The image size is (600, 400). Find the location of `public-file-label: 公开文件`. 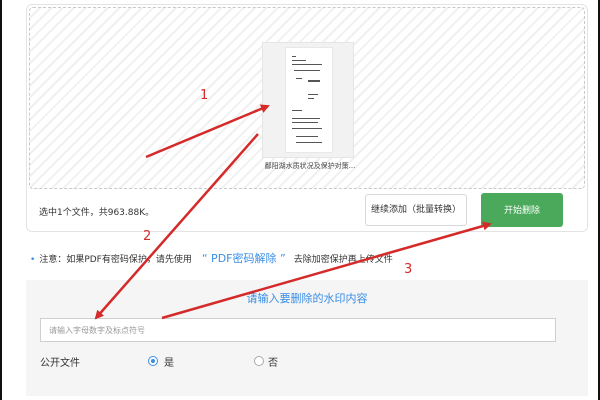

public-file-label: 公开文件 is located at coordinates (60, 363).